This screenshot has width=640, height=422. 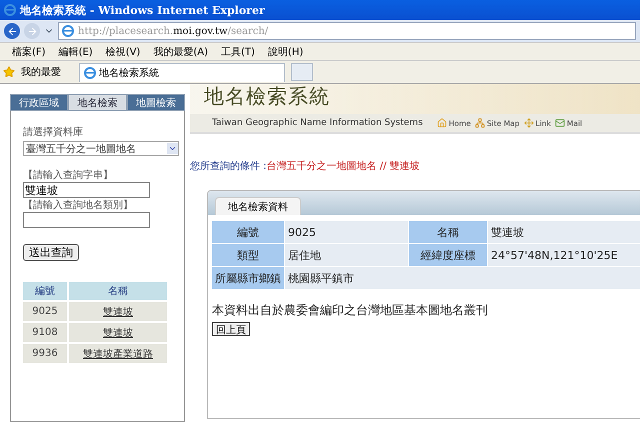 I want to click on back-button, so click(x=12, y=31).